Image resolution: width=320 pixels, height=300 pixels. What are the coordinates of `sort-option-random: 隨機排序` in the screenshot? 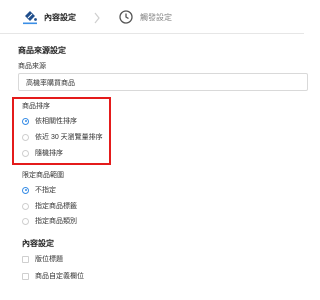 It's located at (42, 153).